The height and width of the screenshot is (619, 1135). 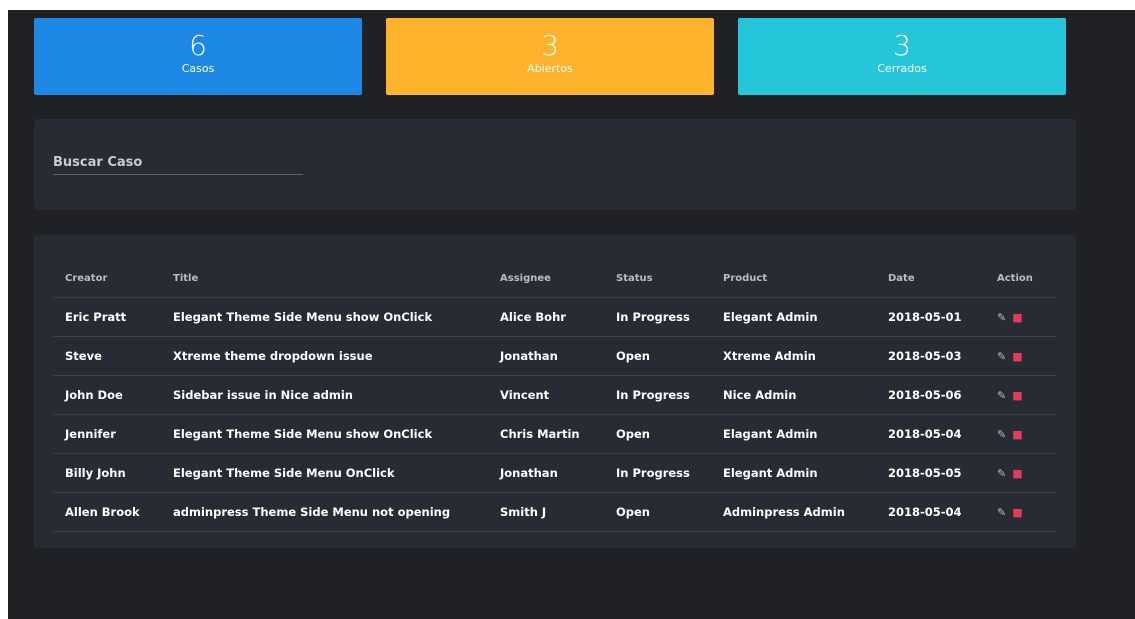 I want to click on search-label: Buscar Caso, so click(x=98, y=162).